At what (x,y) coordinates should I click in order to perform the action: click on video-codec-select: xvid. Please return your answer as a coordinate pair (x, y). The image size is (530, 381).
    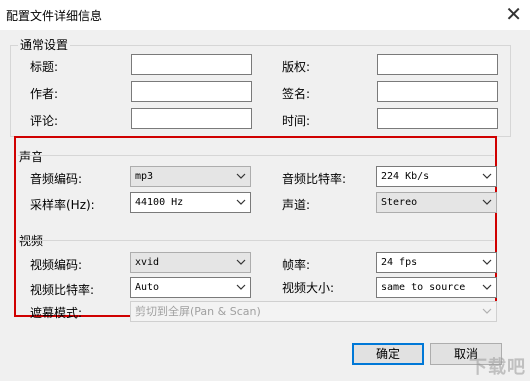
    Looking at the image, I should click on (190, 262).